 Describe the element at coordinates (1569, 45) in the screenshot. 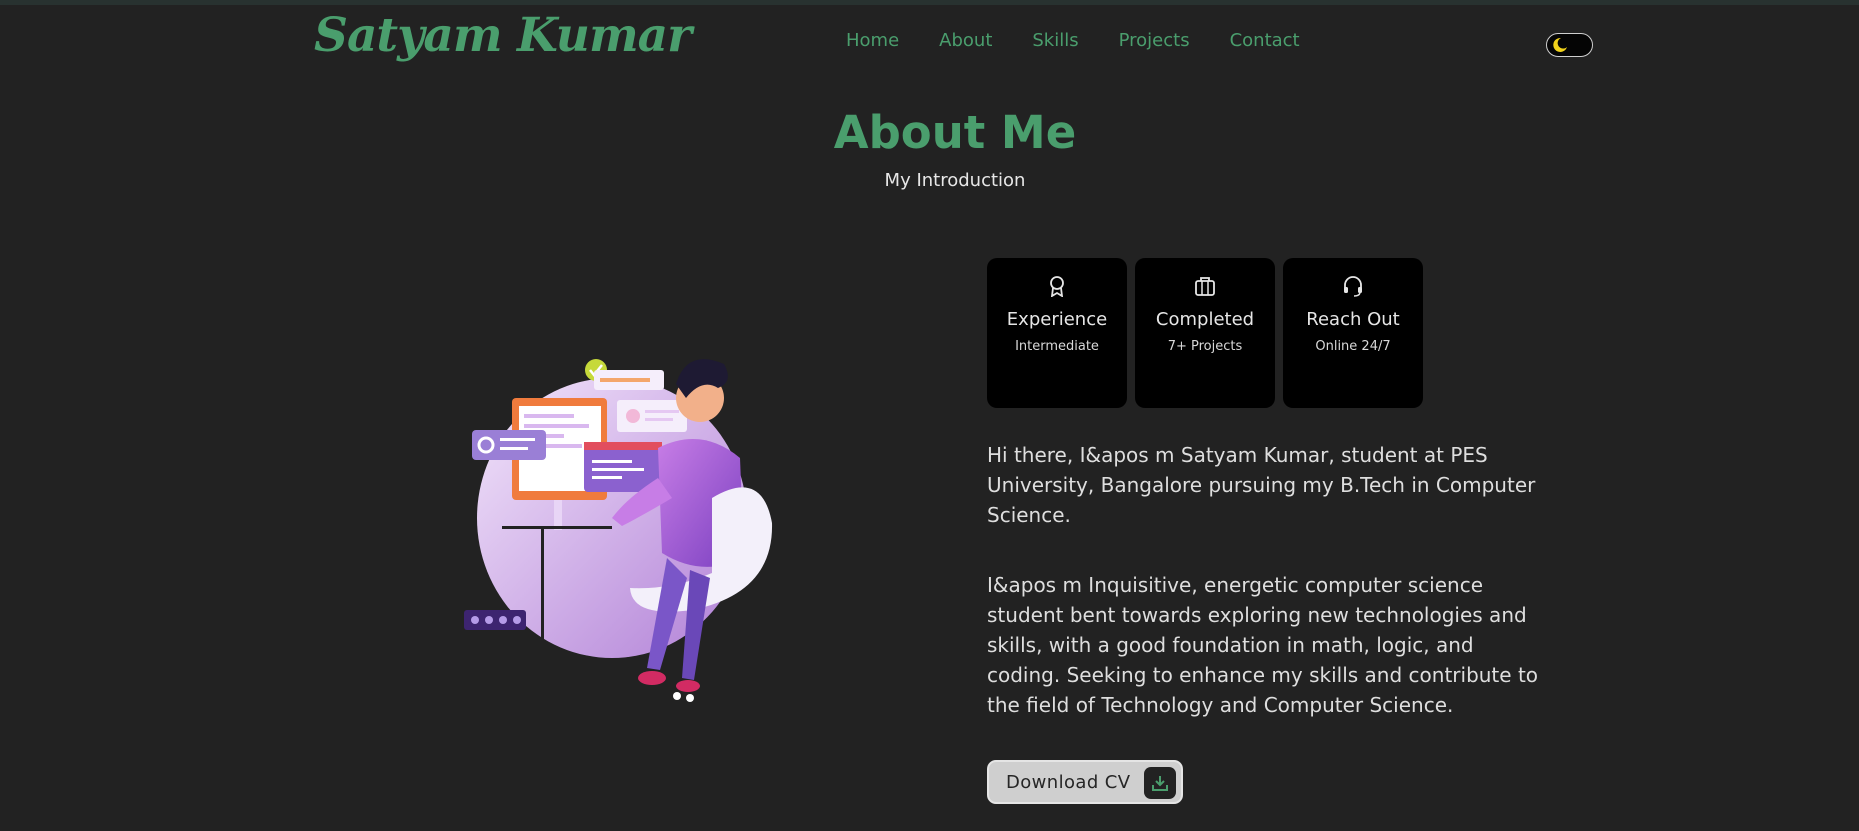

I see `theme-toggle` at that location.